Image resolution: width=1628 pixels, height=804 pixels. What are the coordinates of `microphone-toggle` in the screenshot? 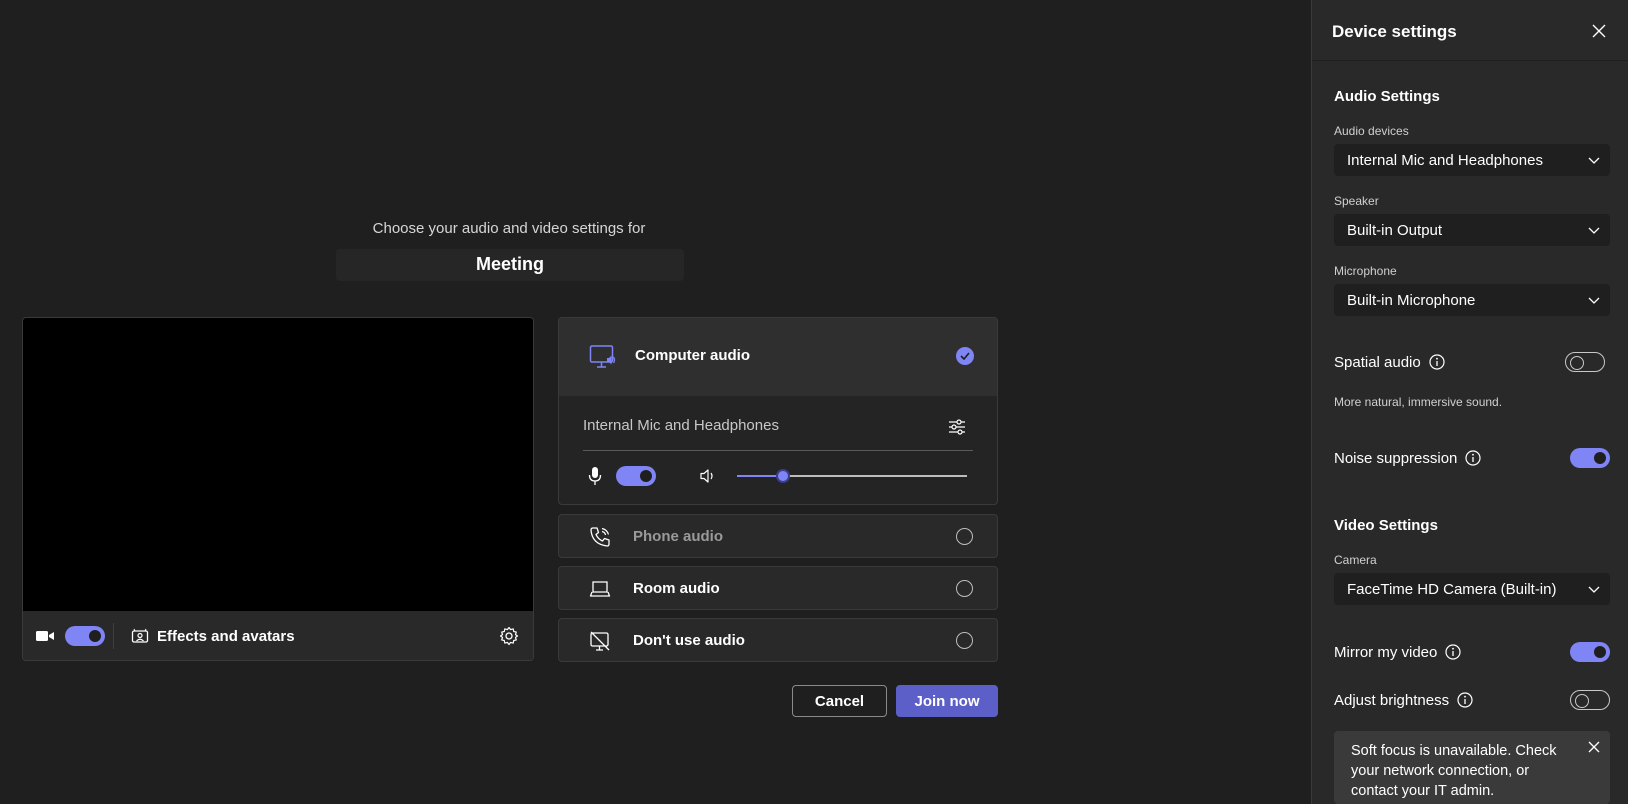 It's located at (636, 476).